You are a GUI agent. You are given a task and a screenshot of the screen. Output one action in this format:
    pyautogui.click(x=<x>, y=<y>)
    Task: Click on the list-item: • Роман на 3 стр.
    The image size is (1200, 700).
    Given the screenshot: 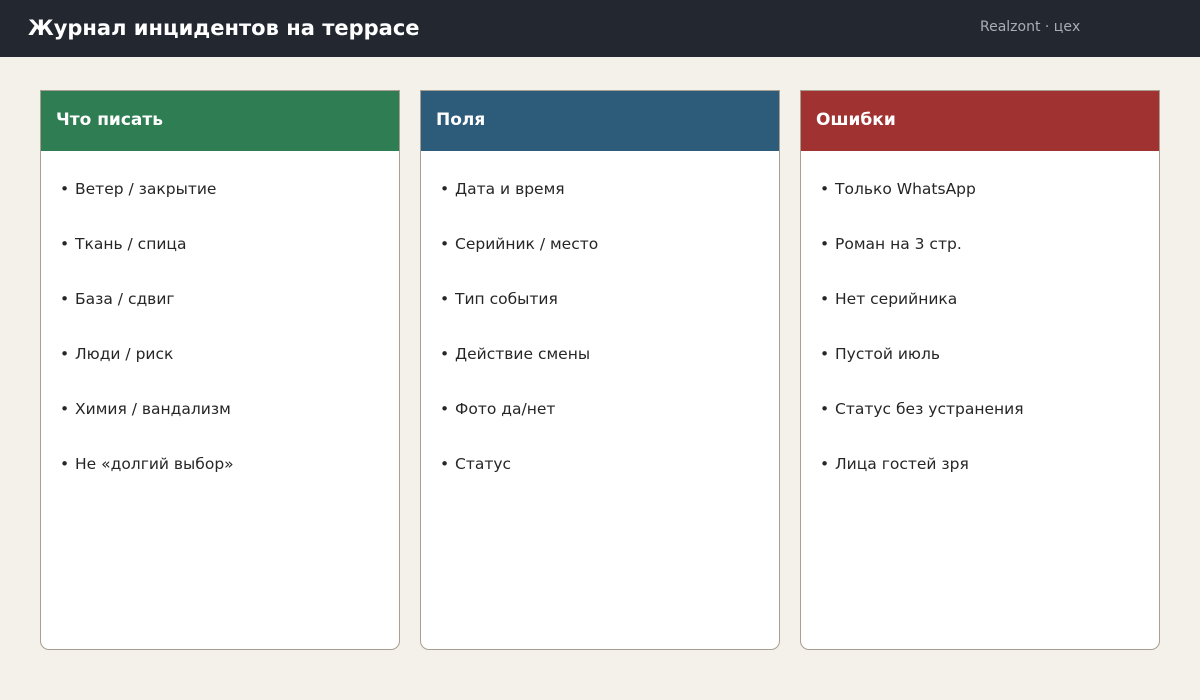 What is the action you would take?
    pyautogui.click(x=922, y=261)
    